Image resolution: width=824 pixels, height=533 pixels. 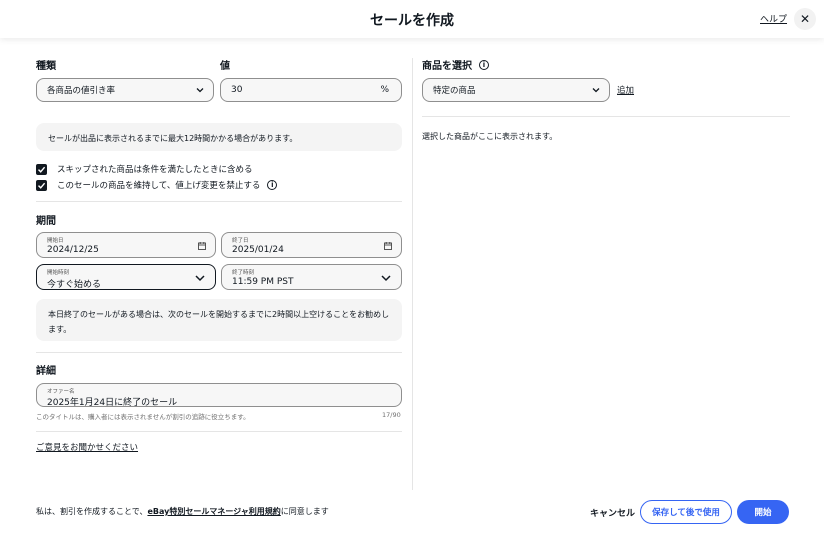 What do you see at coordinates (143, 417) in the screenshot?
I see `offer-name-helper: このタイトルは、購入者には表示されませんが割引の追跡に役立ちます。` at bounding box center [143, 417].